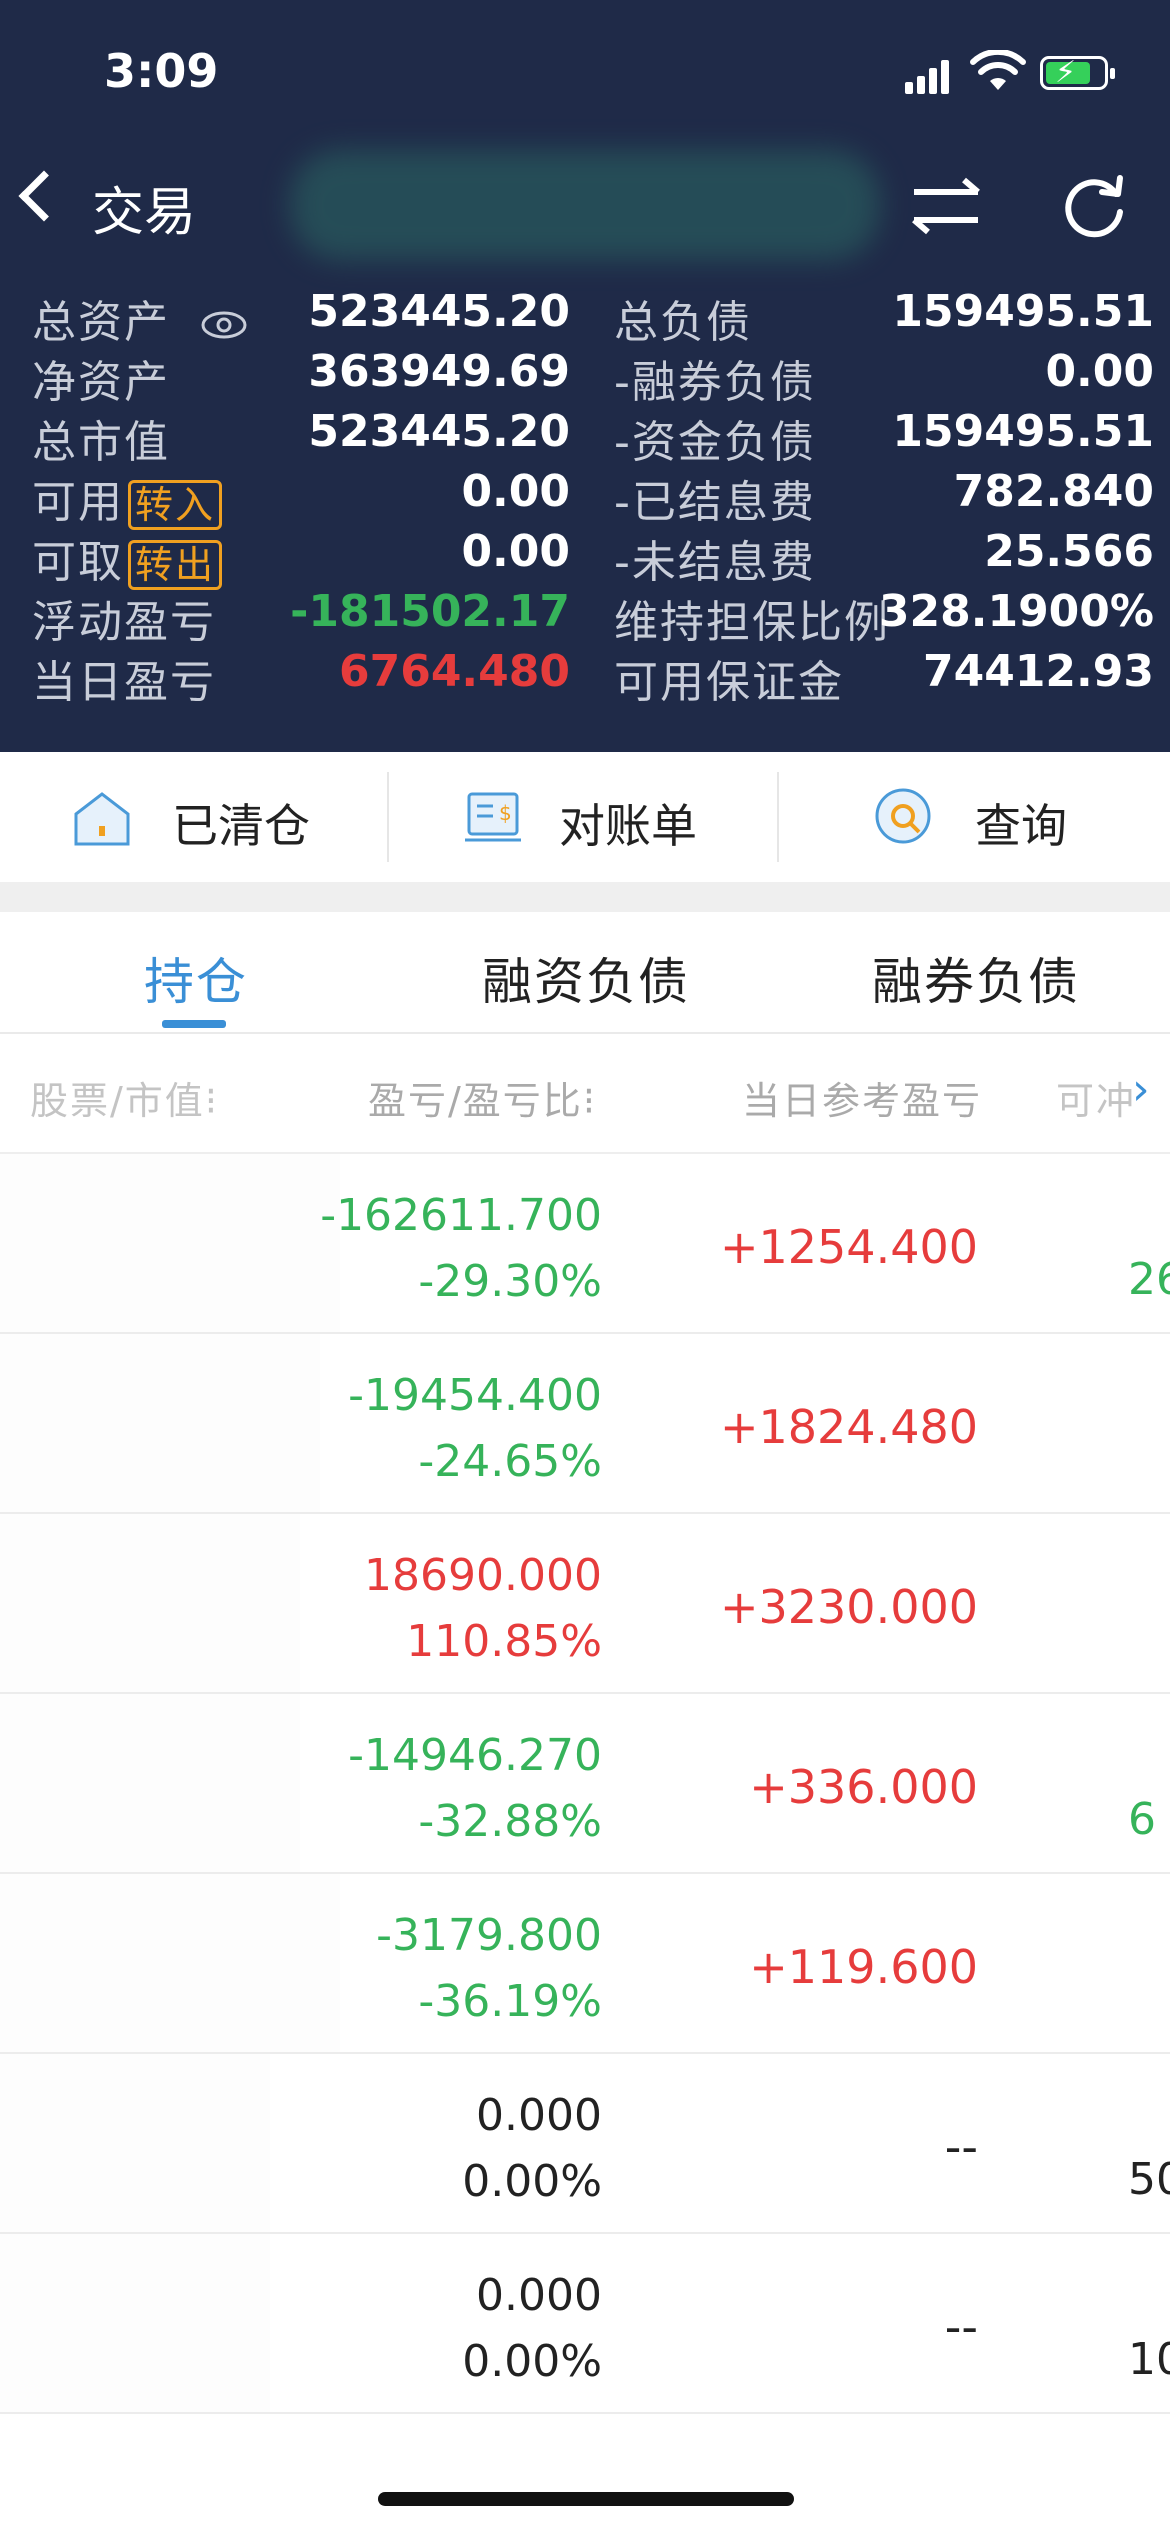 This screenshot has height=2532, width=1170. What do you see at coordinates (1149, 2359) in the screenshot?
I see `position-extra: 10` at bounding box center [1149, 2359].